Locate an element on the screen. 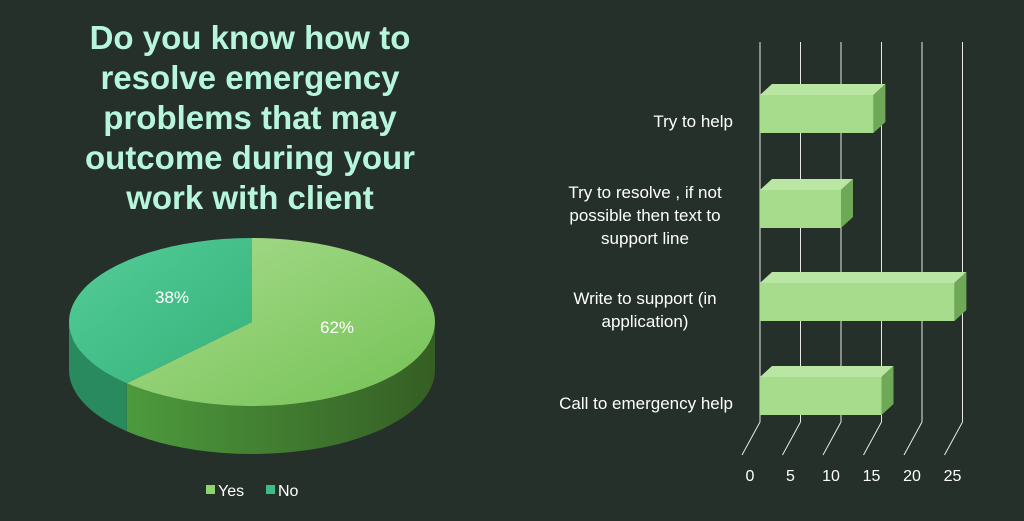 The height and width of the screenshot is (521, 1024). x-tick-label: 25 is located at coordinates (953, 476).